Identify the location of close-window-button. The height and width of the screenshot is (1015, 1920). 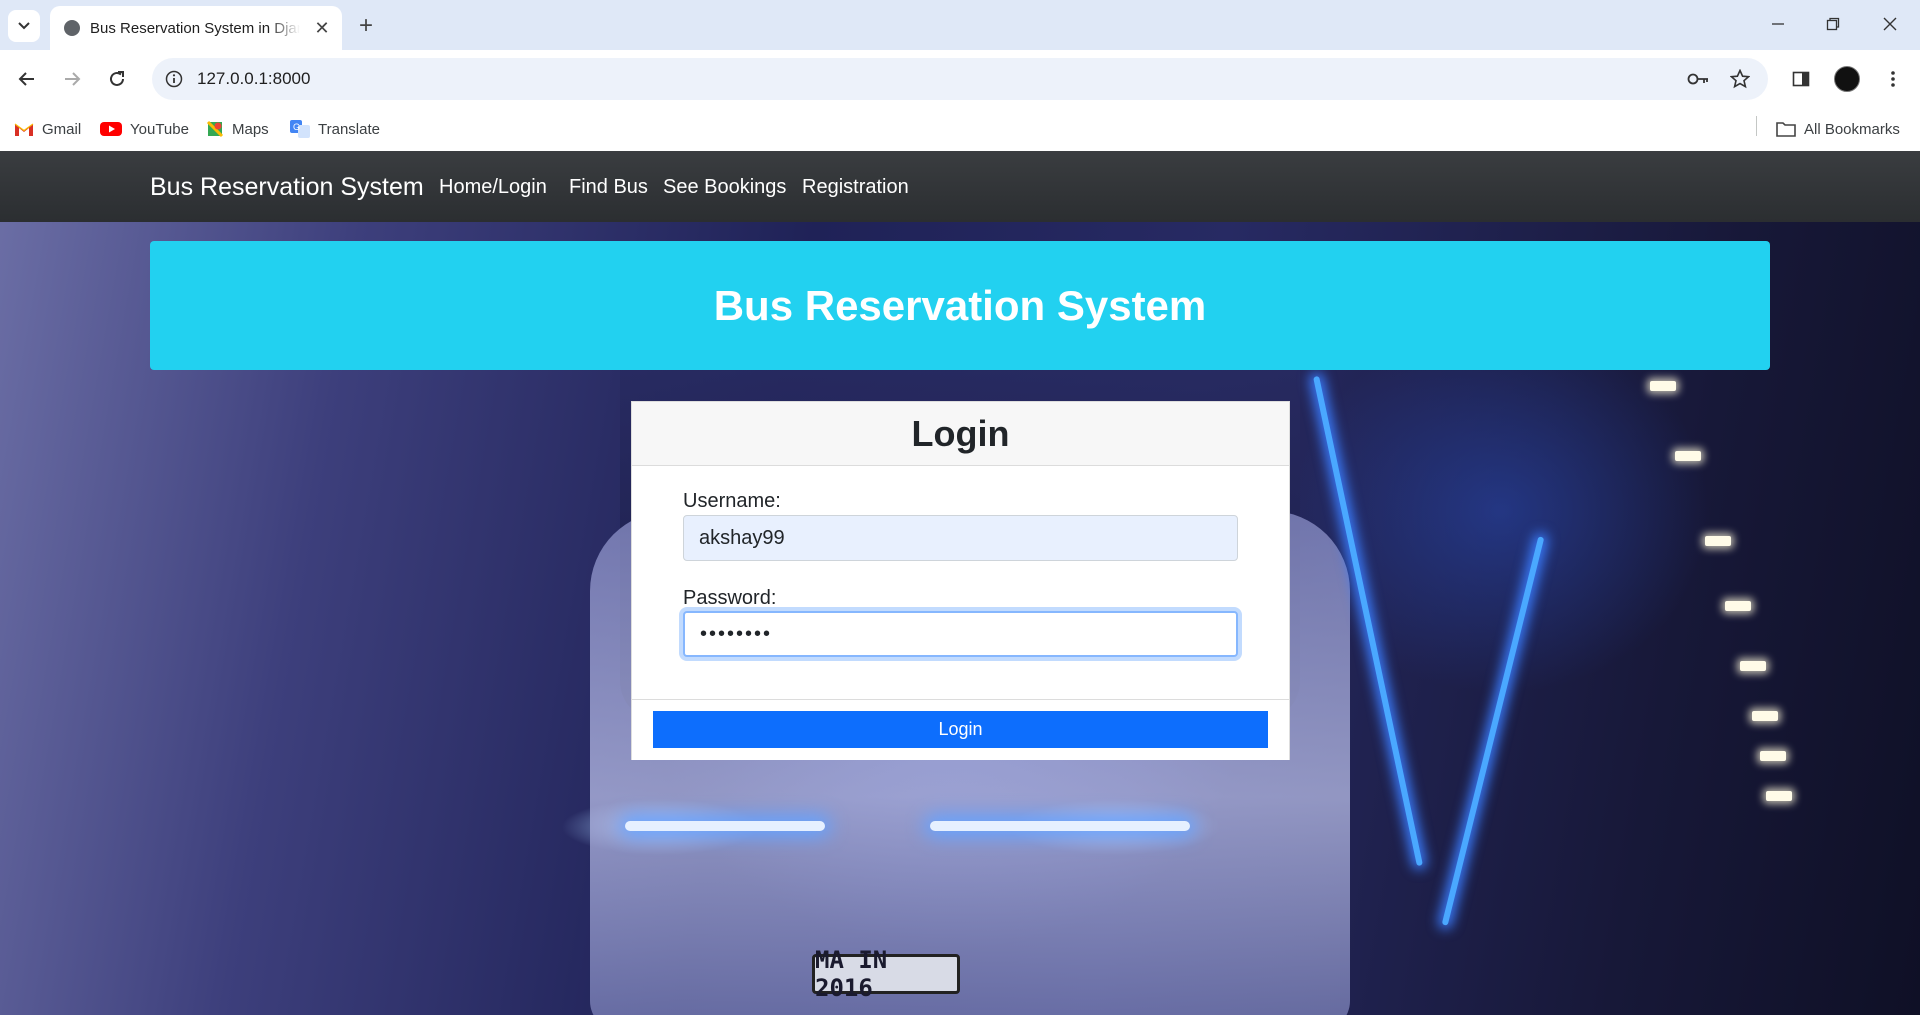
(1890, 24).